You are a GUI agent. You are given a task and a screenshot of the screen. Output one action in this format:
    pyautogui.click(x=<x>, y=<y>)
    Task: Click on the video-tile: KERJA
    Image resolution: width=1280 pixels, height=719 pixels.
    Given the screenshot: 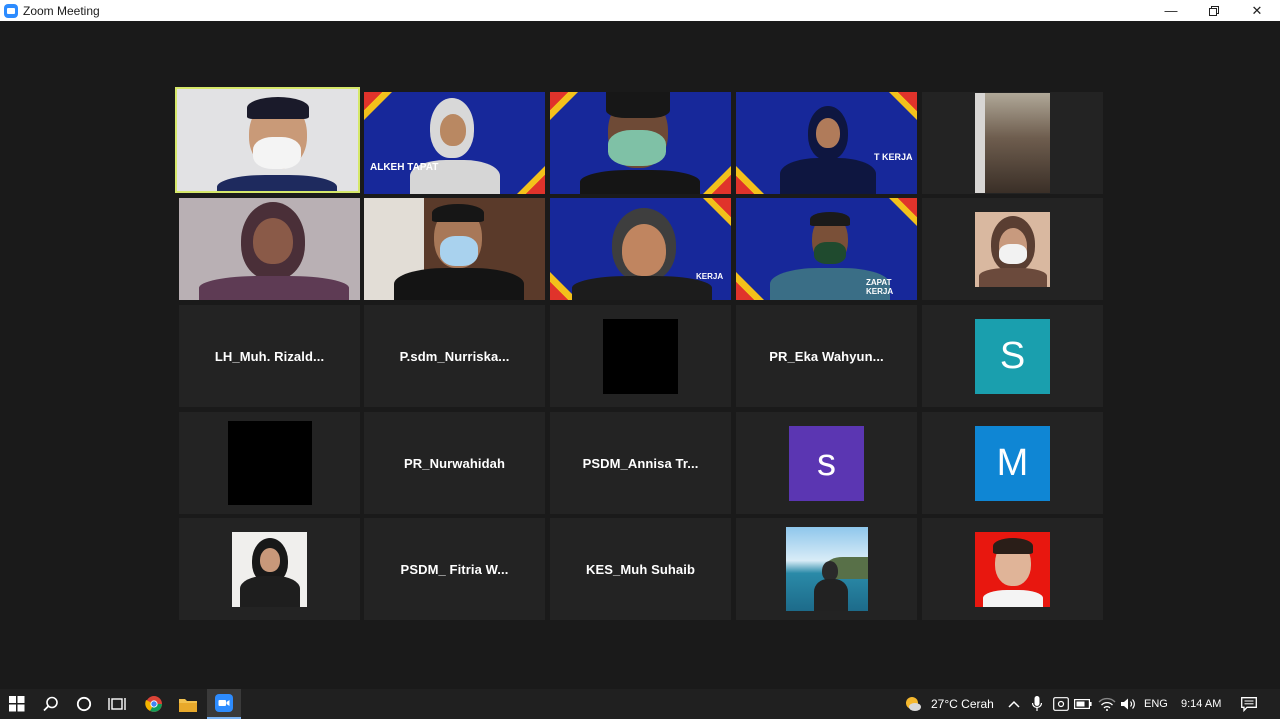 What is the action you would take?
    pyautogui.click(x=640, y=249)
    